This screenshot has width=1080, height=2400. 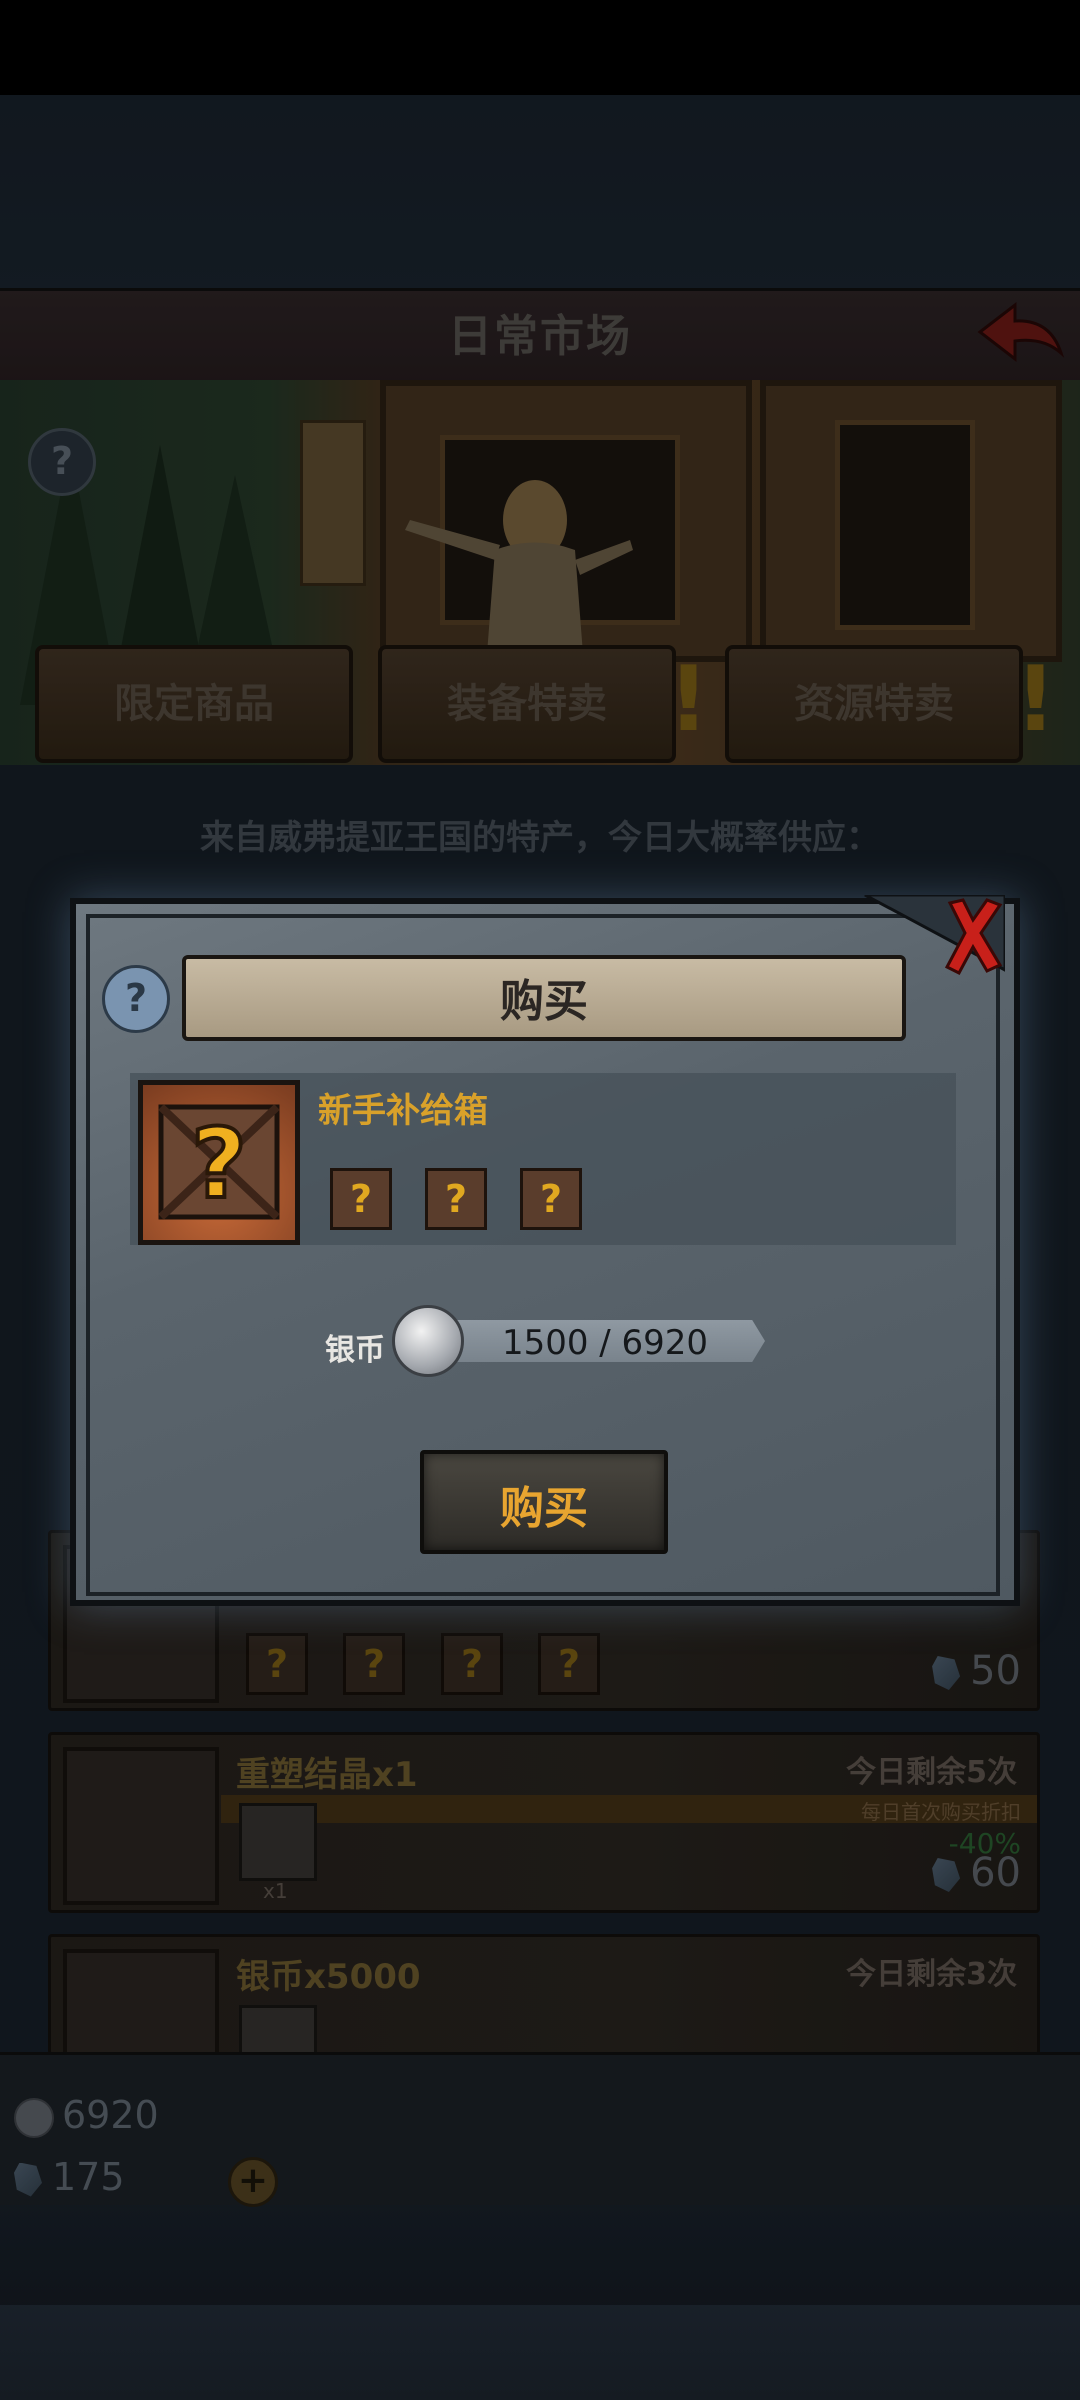 I want to click on supply-crate-icon: ?, so click(x=219, y=1162).